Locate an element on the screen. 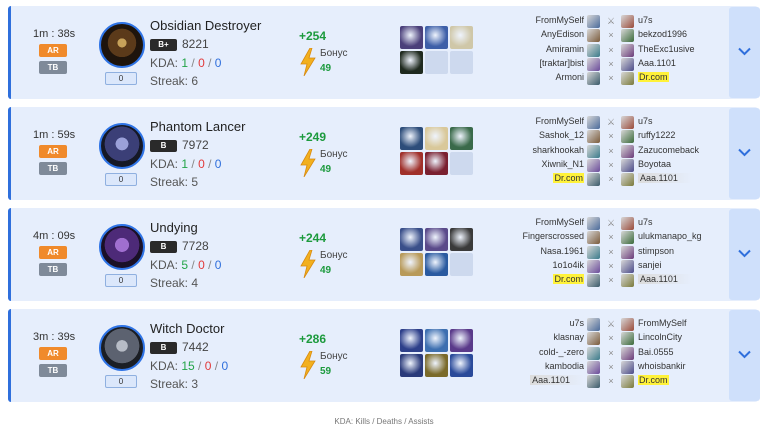 This screenshot has height=426, width=768. streak-count: Streak: 5 is located at coordinates (174, 182).